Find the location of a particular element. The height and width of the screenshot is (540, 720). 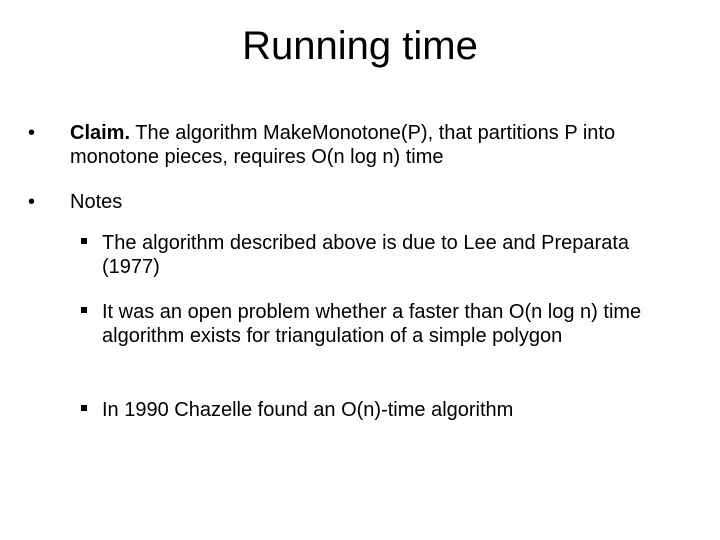

slide-title: Running time is located at coordinates (360, 46).